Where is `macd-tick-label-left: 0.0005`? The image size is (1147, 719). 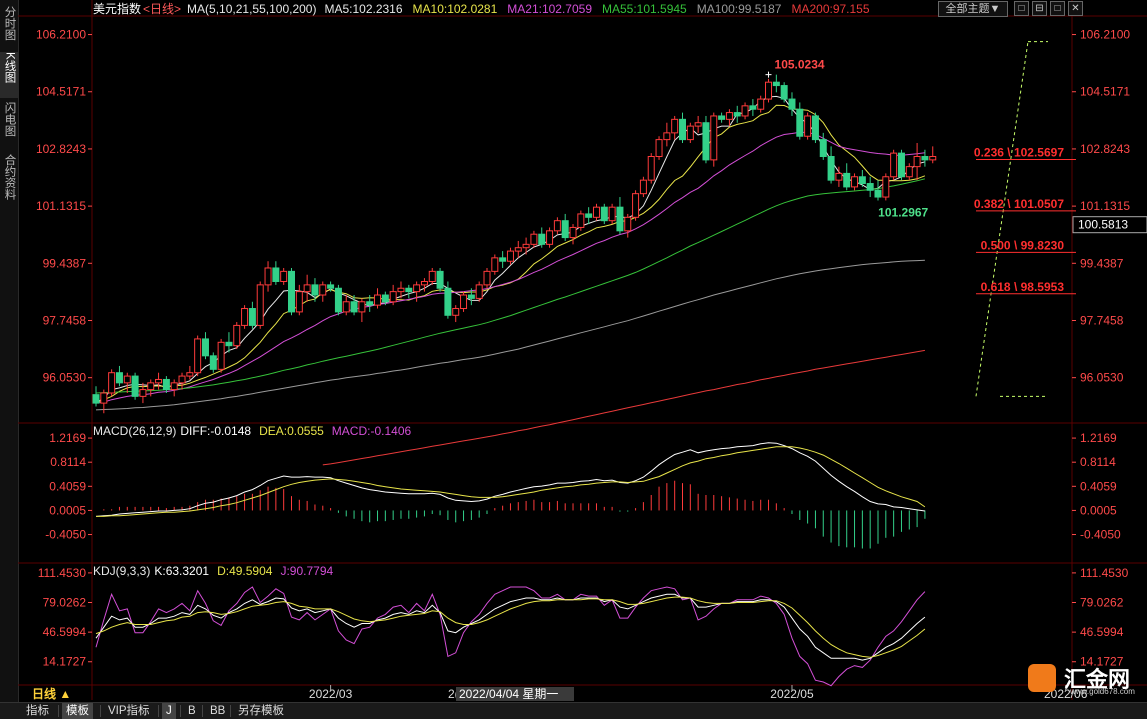 macd-tick-label-left: 0.0005 is located at coordinates (67, 510).